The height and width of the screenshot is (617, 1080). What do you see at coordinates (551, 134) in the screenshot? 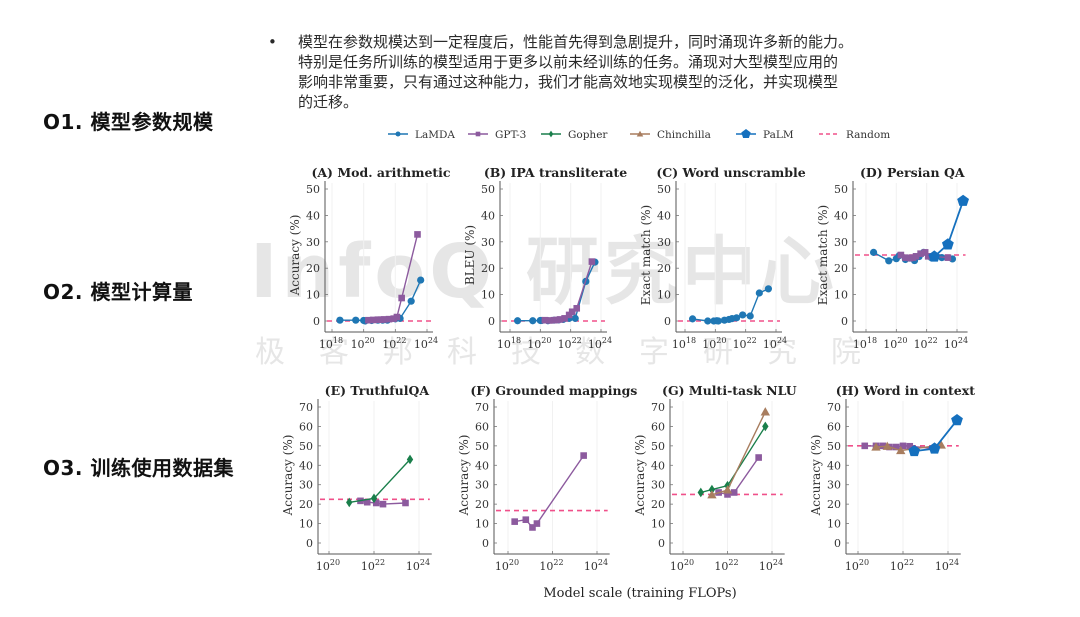
I see `gopher-marker` at bounding box center [551, 134].